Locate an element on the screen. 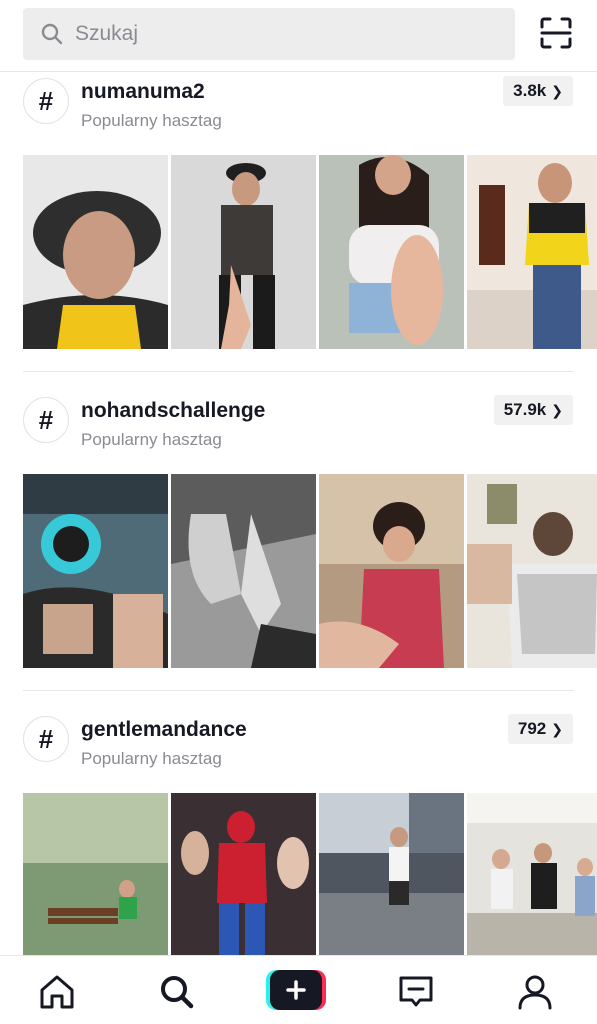  inbox-icon is located at coordinates (416, 992).